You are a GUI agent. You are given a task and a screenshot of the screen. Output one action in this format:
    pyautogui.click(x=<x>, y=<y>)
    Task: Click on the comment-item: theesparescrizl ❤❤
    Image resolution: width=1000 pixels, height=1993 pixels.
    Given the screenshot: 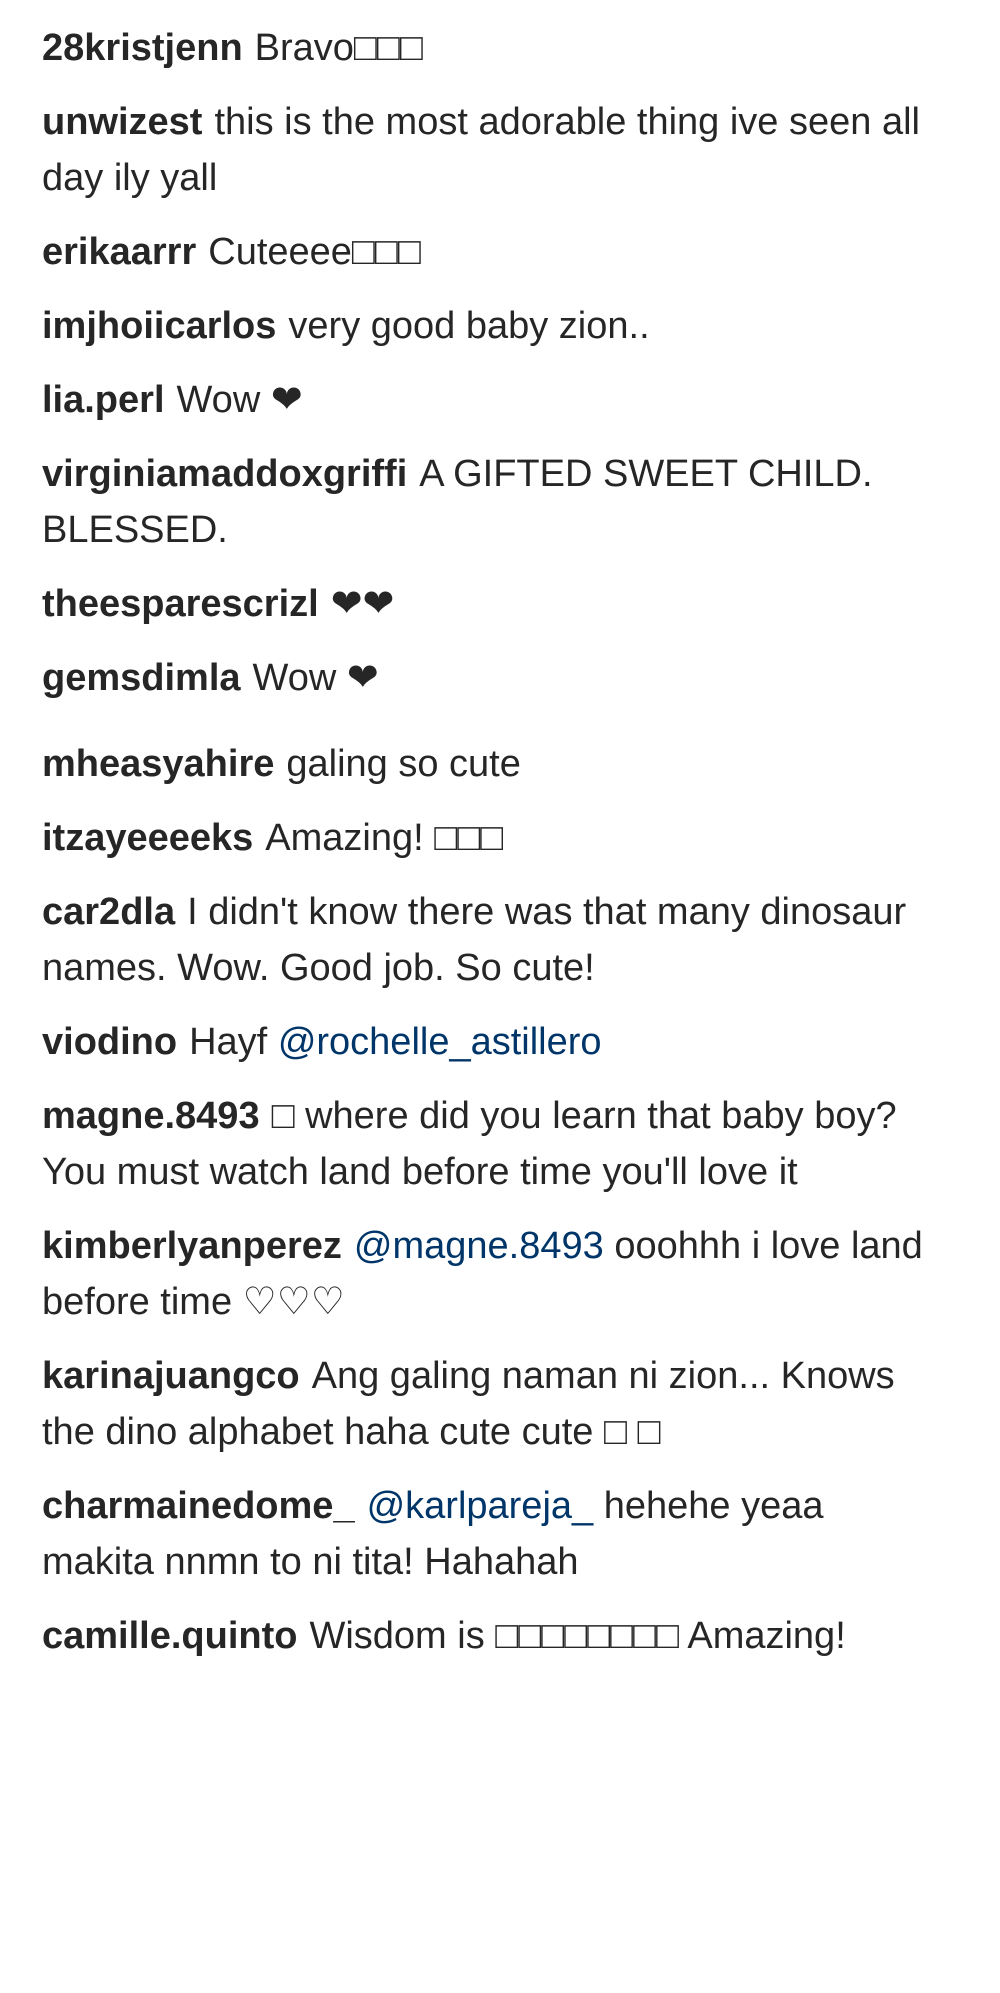 What is the action you would take?
    pyautogui.click(x=492, y=604)
    